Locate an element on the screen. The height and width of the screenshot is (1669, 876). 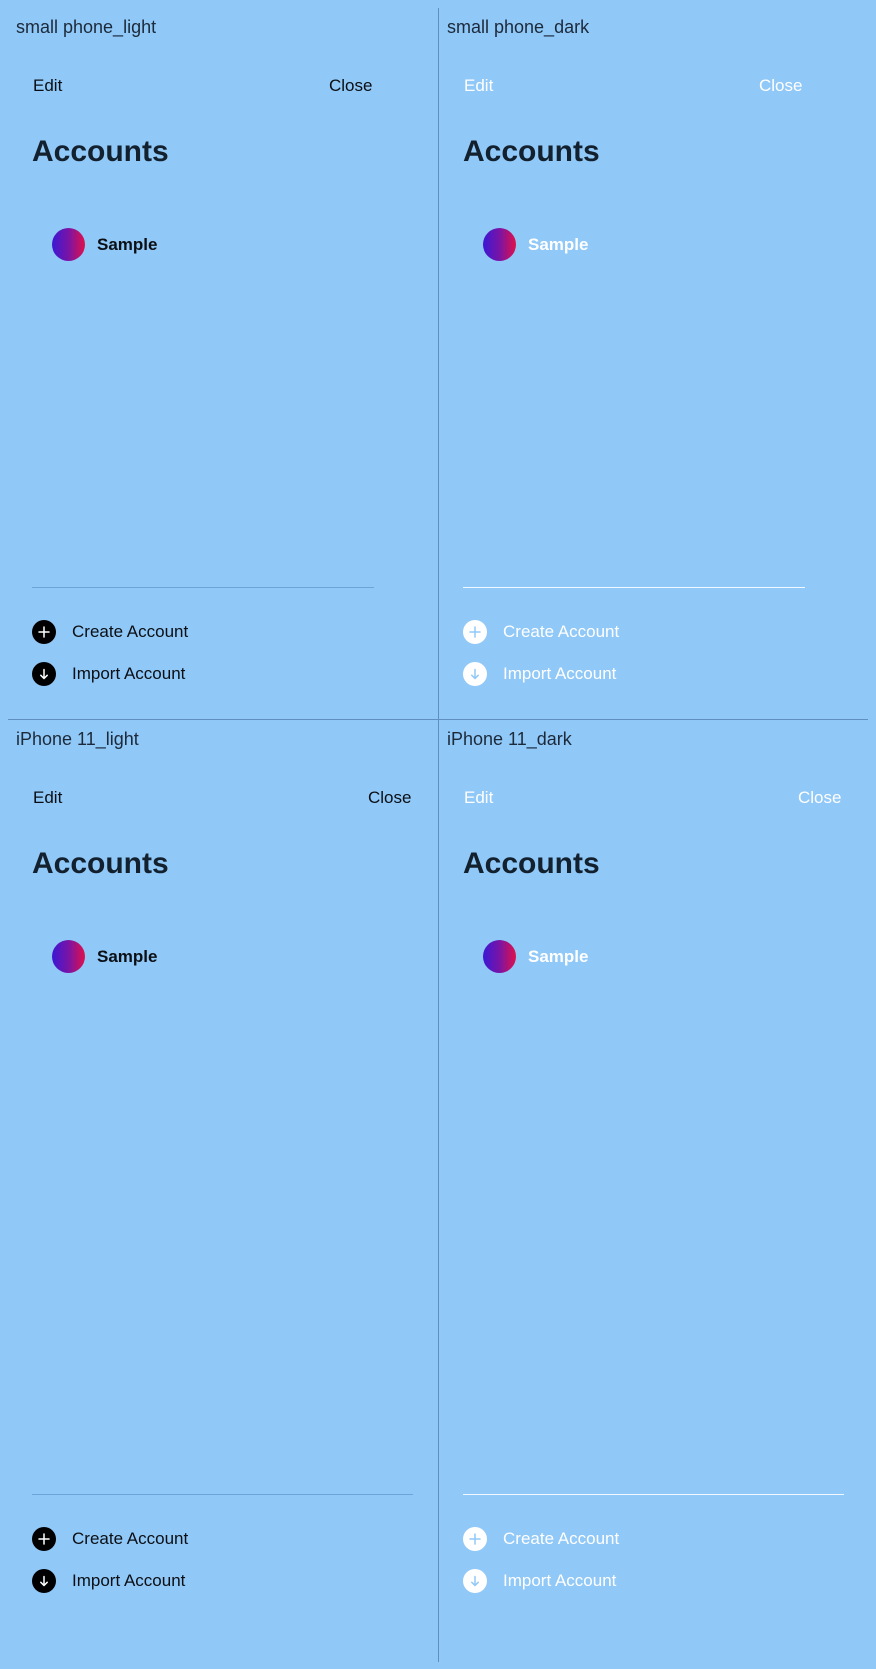
frame-label: small phone_dark is located at coordinates (518, 27).